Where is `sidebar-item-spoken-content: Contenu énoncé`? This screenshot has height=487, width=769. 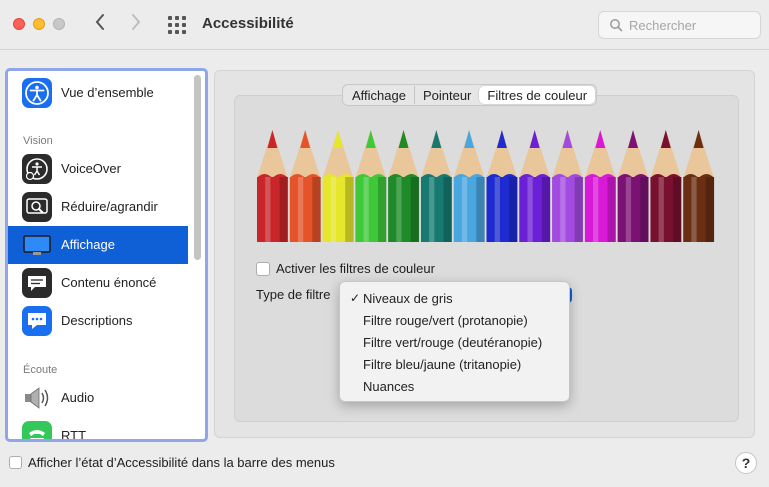 sidebar-item-spoken-content: Contenu énoncé is located at coordinates (98, 283).